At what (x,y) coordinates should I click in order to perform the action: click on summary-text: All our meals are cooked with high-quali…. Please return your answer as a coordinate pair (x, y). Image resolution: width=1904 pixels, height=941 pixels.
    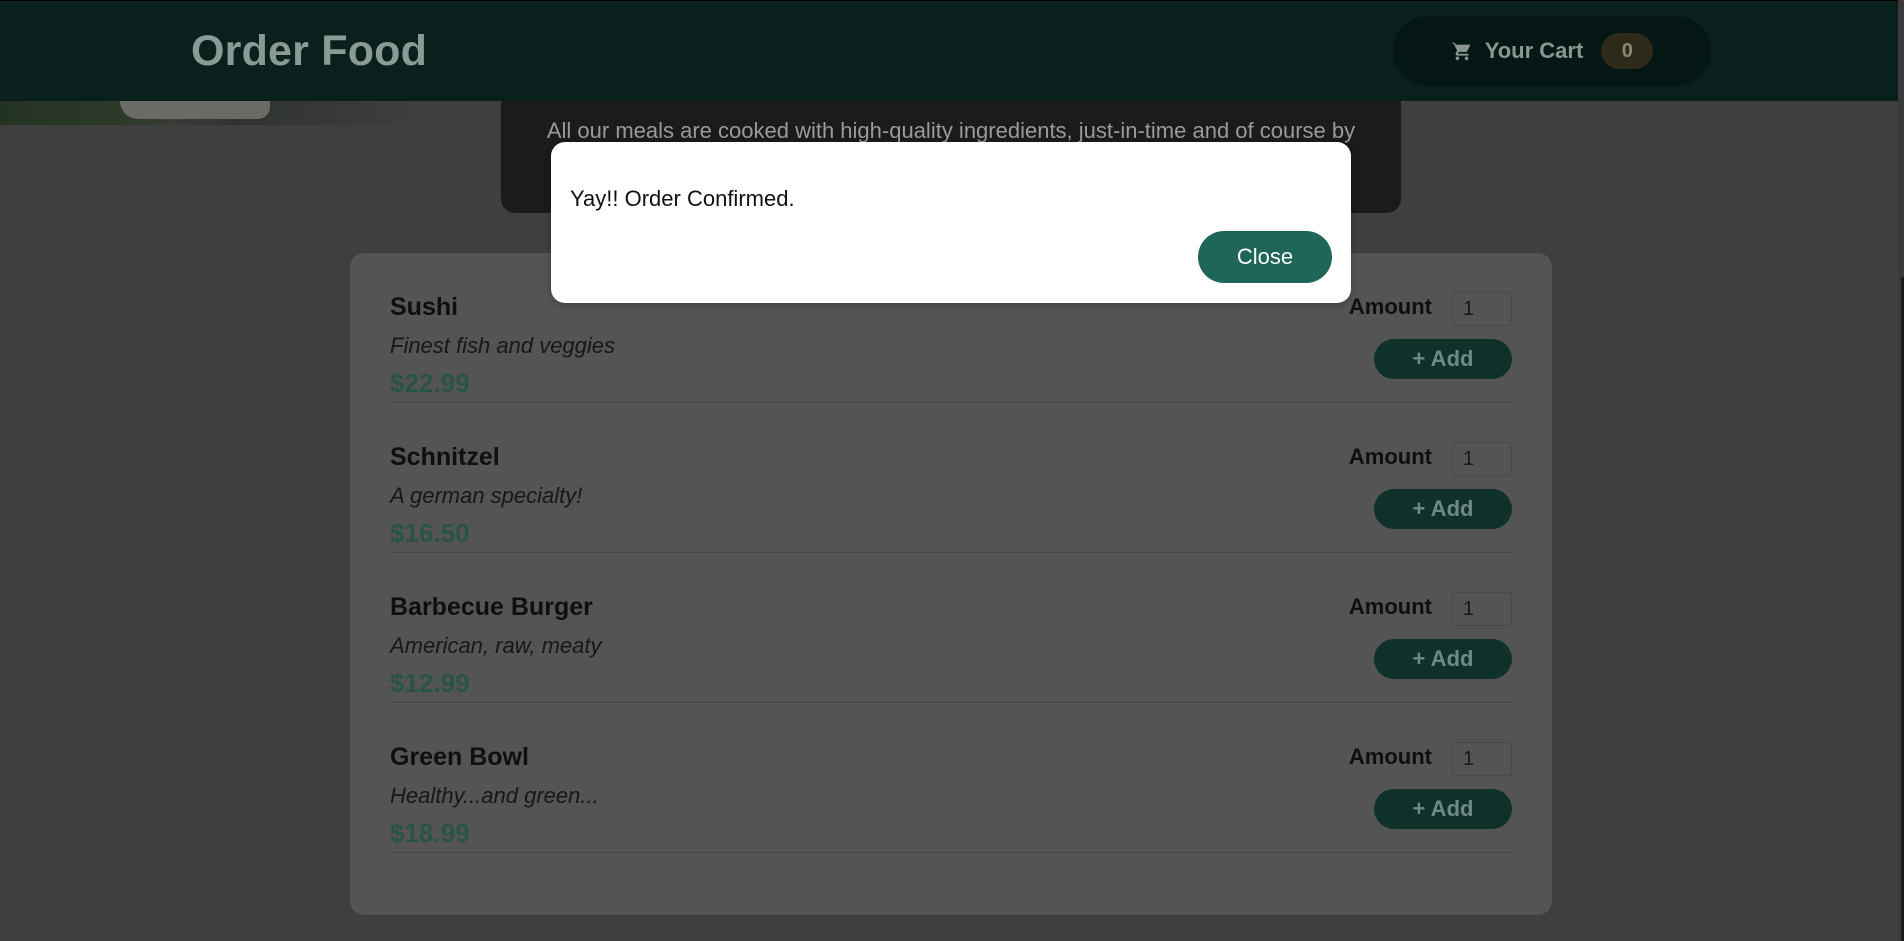
    Looking at the image, I should click on (951, 130).